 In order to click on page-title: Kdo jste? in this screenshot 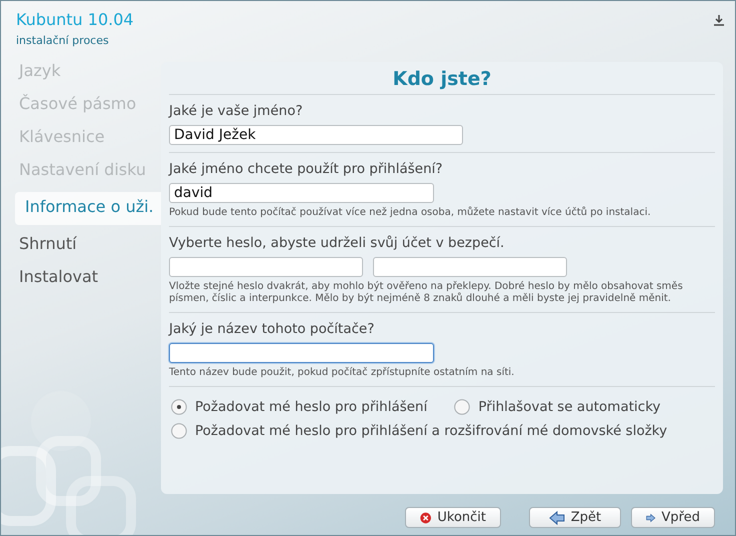, I will do `click(442, 80)`.